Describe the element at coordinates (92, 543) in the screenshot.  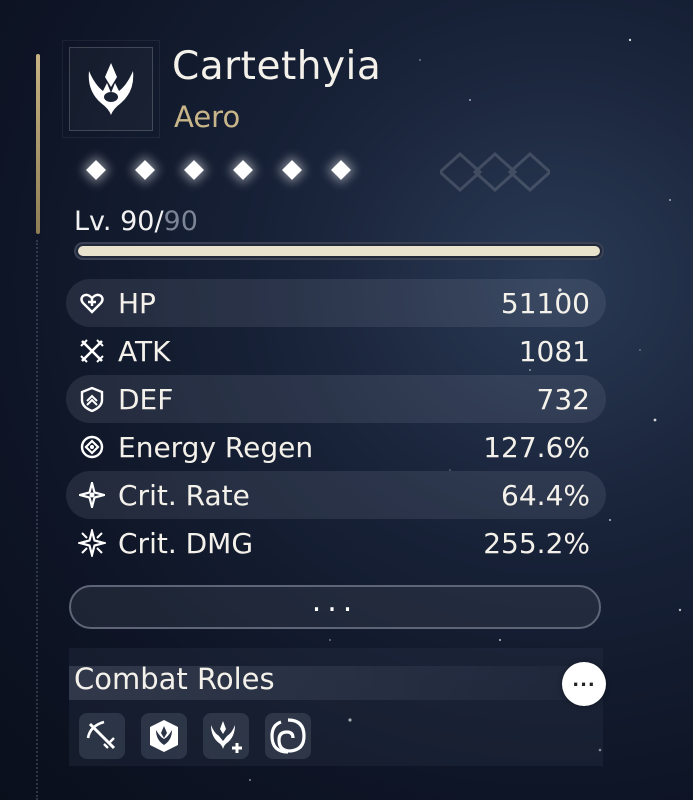
I see `crit-dmg-icon` at that location.